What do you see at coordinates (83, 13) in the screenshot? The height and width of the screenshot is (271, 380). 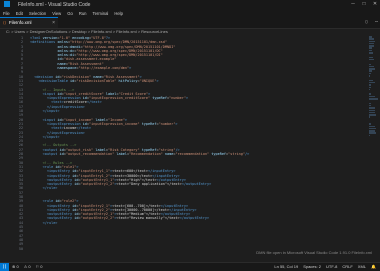 I see `menu-item-run: Run` at bounding box center [83, 13].